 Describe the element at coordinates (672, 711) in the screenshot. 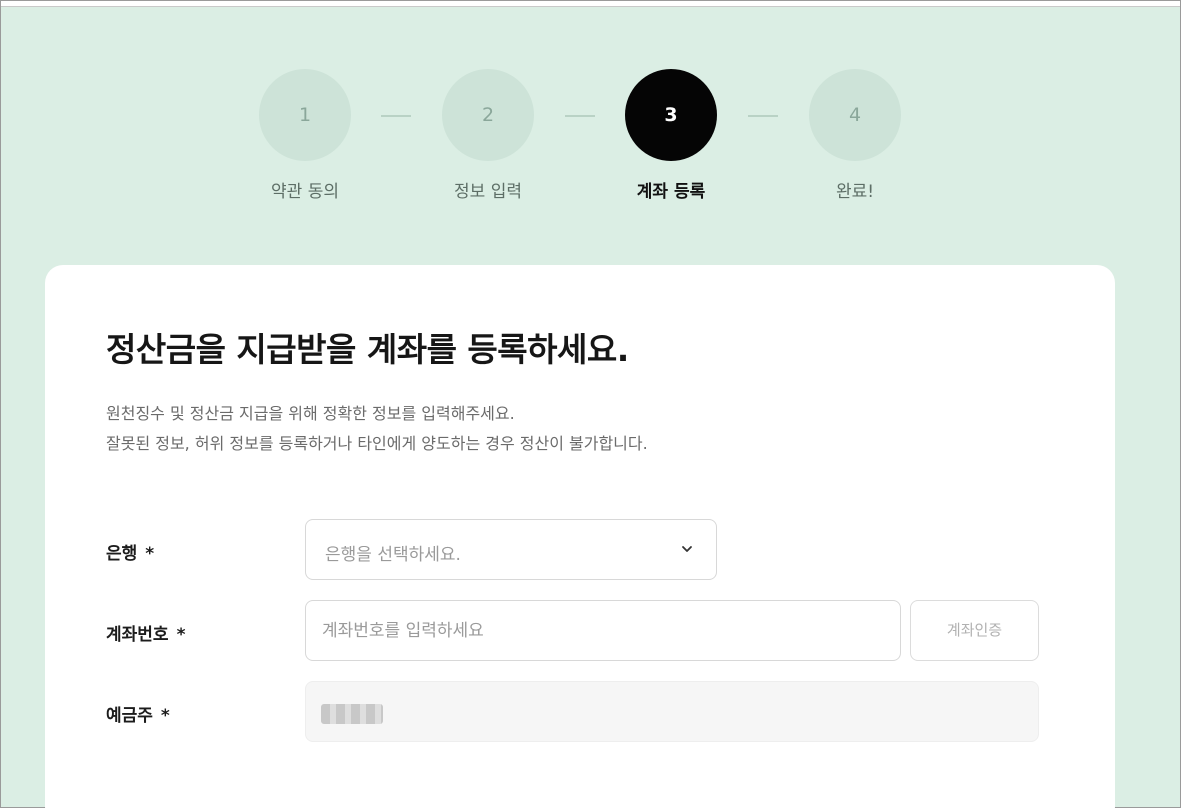

I see `account-holder-field` at that location.